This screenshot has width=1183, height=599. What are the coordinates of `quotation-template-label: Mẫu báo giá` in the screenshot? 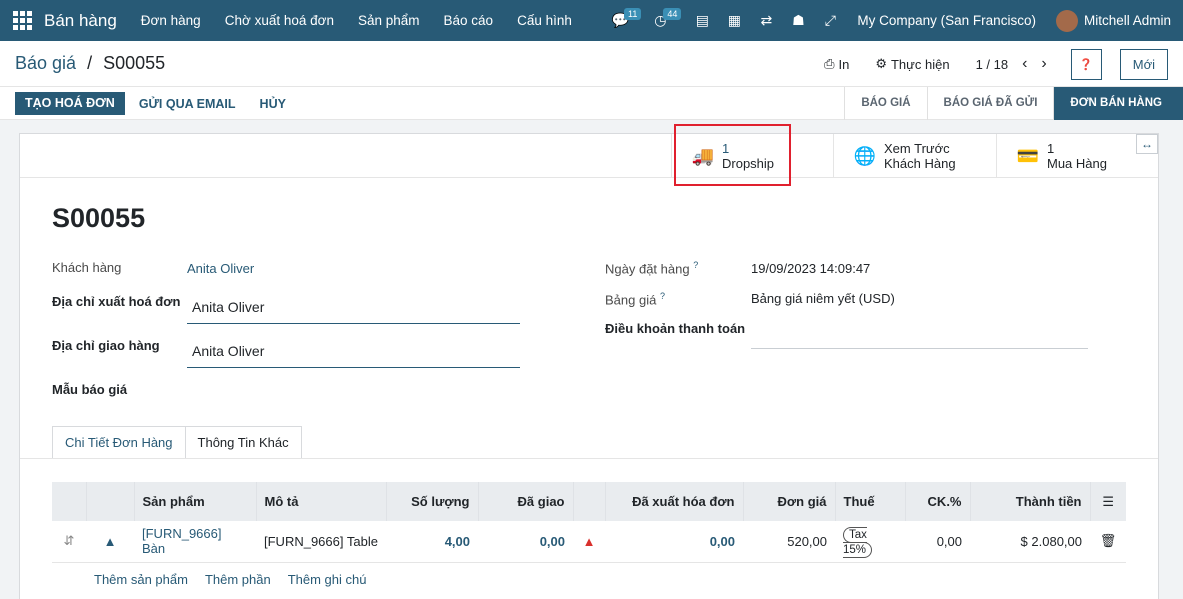 It's located at (90, 389).